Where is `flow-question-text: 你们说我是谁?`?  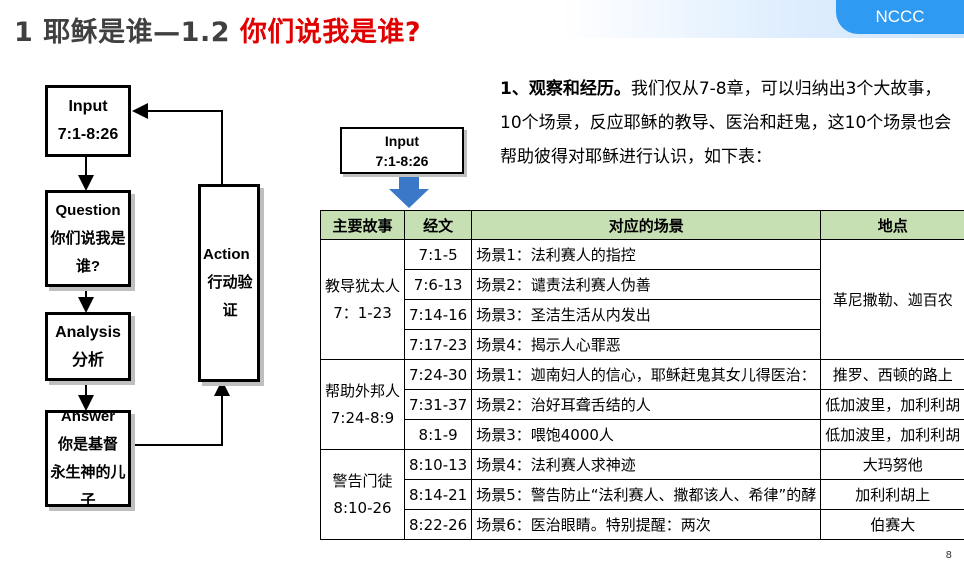
flow-question-text: 你们说我是谁? is located at coordinates (88, 252).